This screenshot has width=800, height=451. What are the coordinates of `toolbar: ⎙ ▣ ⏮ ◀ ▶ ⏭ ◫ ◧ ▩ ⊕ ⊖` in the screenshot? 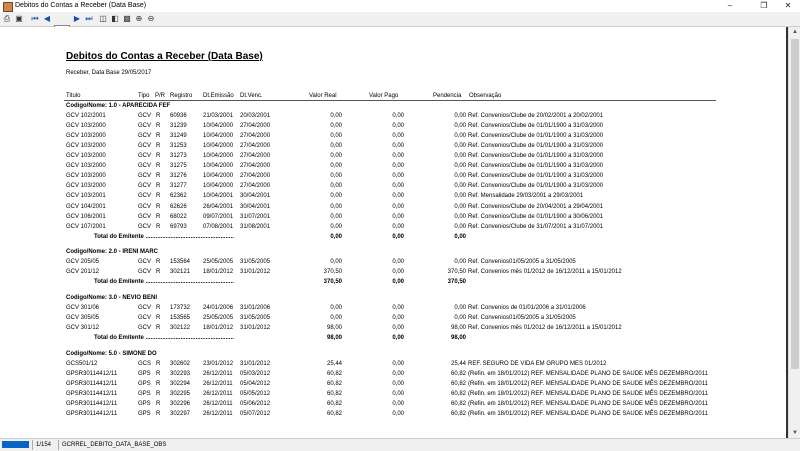 It's located at (400, 24).